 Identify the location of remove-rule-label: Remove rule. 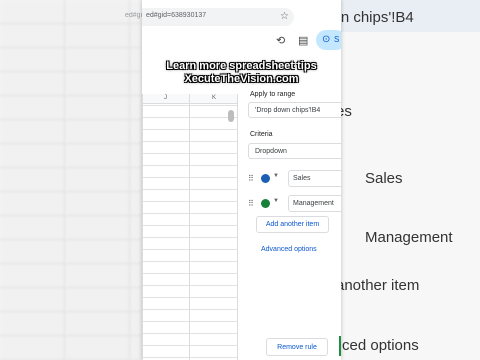
(297, 347).